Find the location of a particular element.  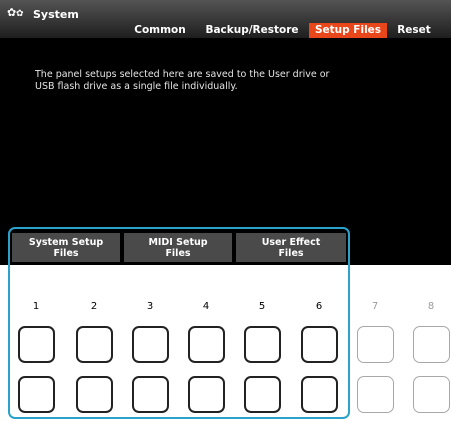

column-number-6: 6 is located at coordinates (319, 306).